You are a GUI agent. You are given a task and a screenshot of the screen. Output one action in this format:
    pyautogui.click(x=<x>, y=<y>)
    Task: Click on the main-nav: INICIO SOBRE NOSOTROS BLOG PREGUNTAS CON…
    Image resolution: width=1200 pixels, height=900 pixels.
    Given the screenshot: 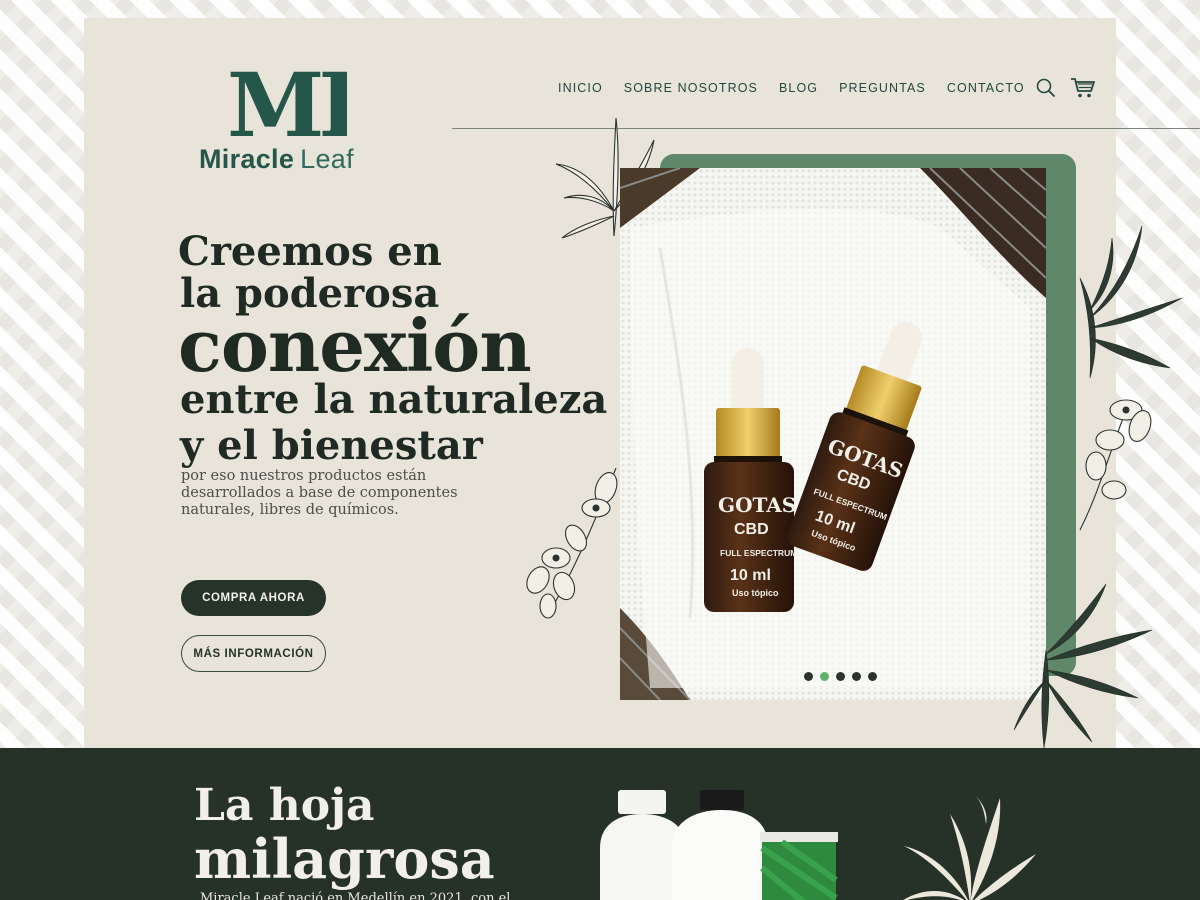 What is the action you would take?
    pyautogui.click(x=802, y=88)
    